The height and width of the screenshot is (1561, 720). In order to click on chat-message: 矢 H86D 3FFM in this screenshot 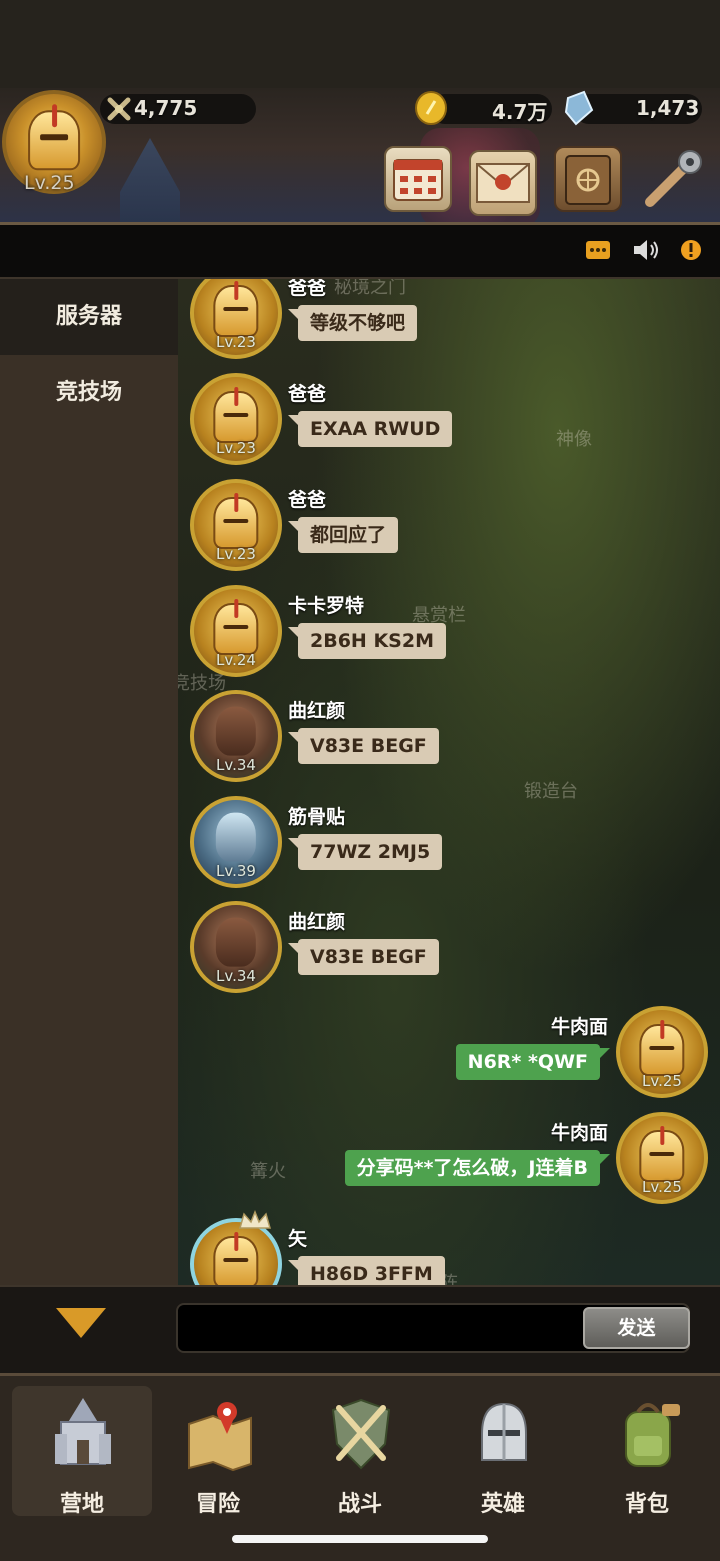, I will do `click(449, 1247)`.